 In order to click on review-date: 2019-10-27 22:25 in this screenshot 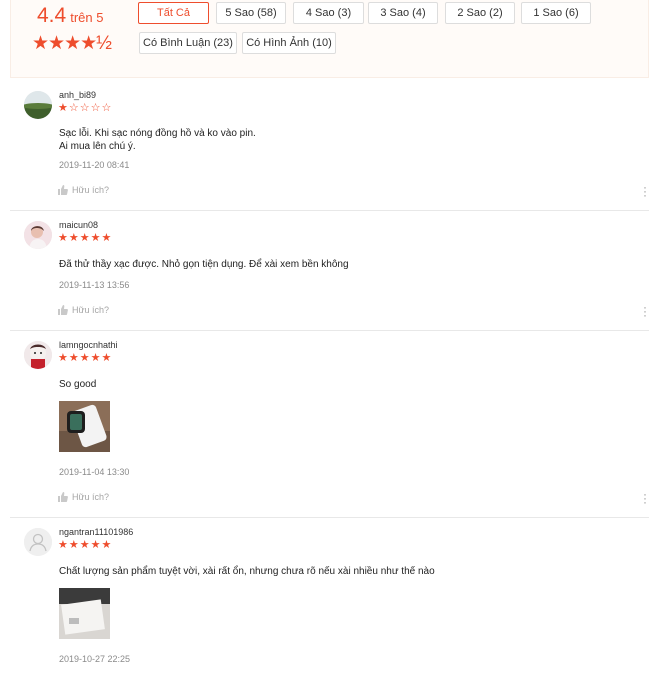, I will do `click(95, 659)`.